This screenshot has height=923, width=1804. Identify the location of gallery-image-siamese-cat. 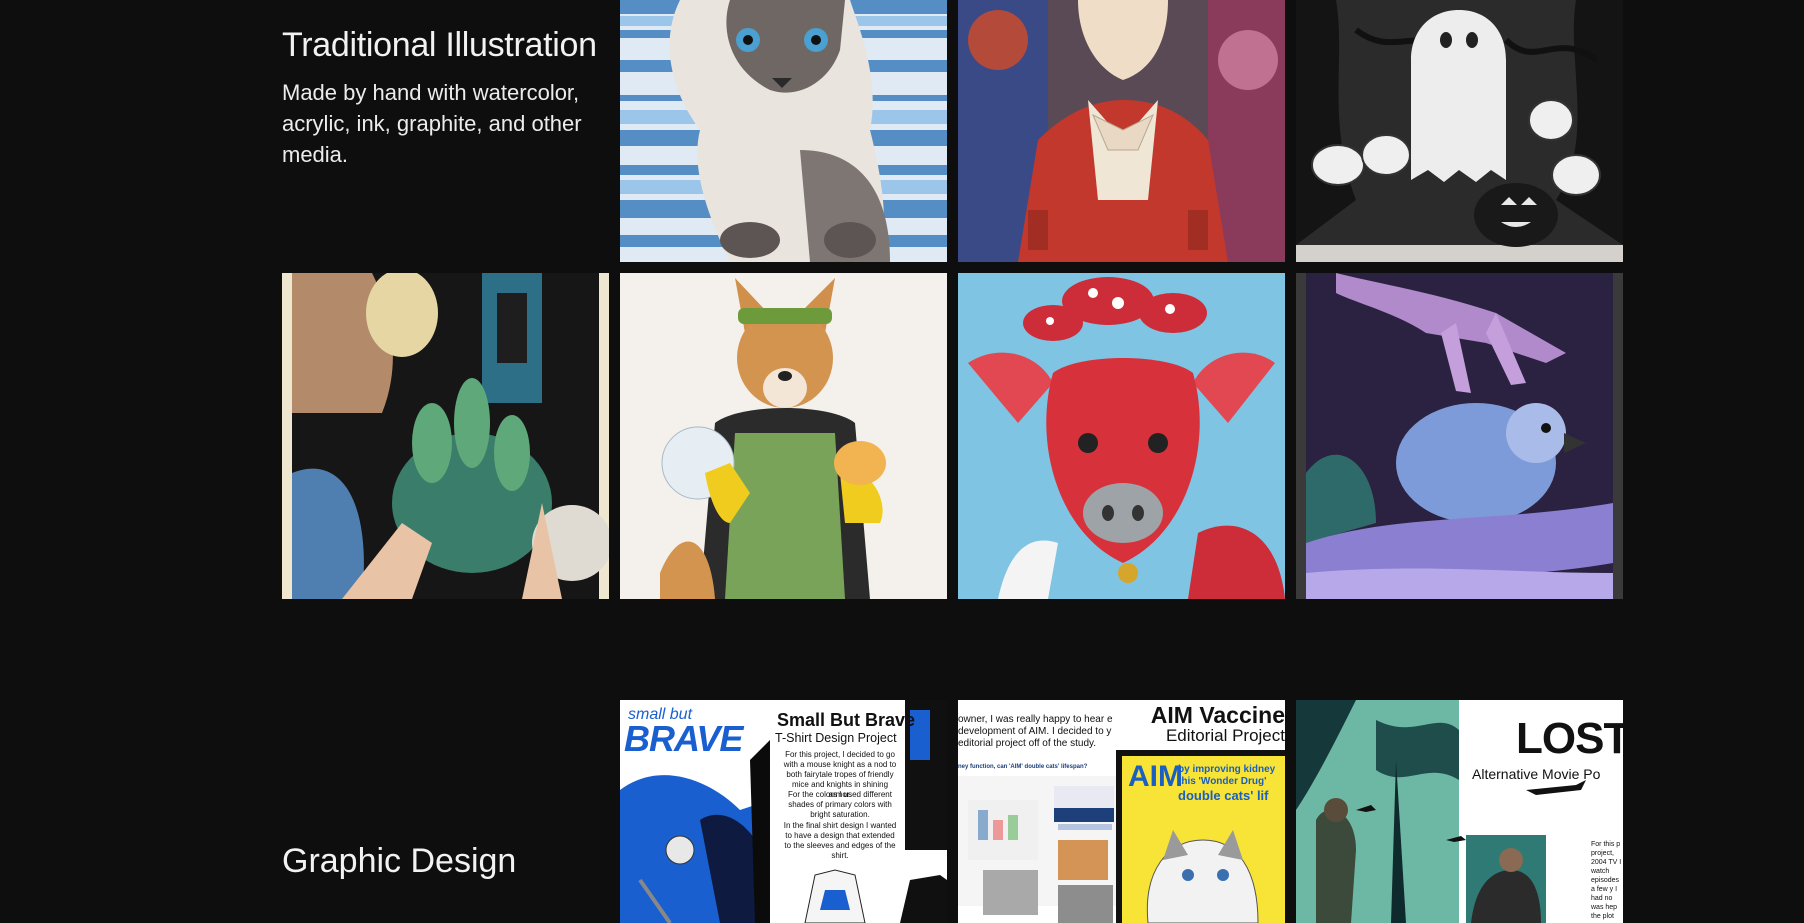
(783, 131).